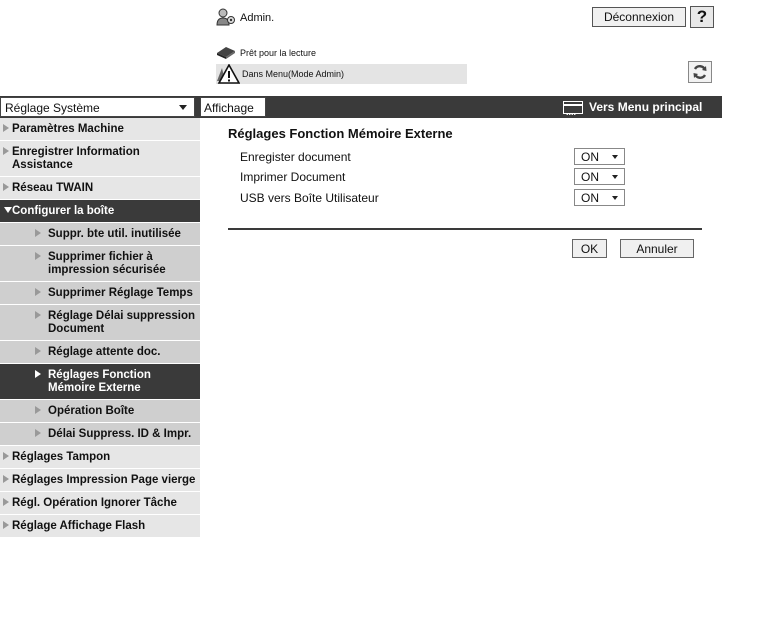 The image size is (761, 623). I want to click on sidebar-item-label: Délai Suppress. ID & Impr., so click(120, 434).